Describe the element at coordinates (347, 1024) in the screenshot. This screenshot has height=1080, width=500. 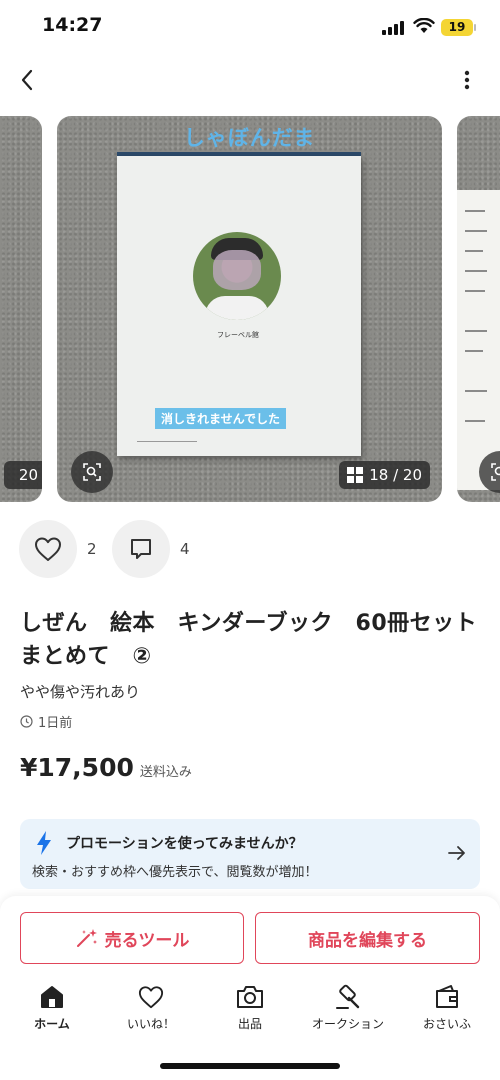
I see `tab-auction-label: オークション` at that location.